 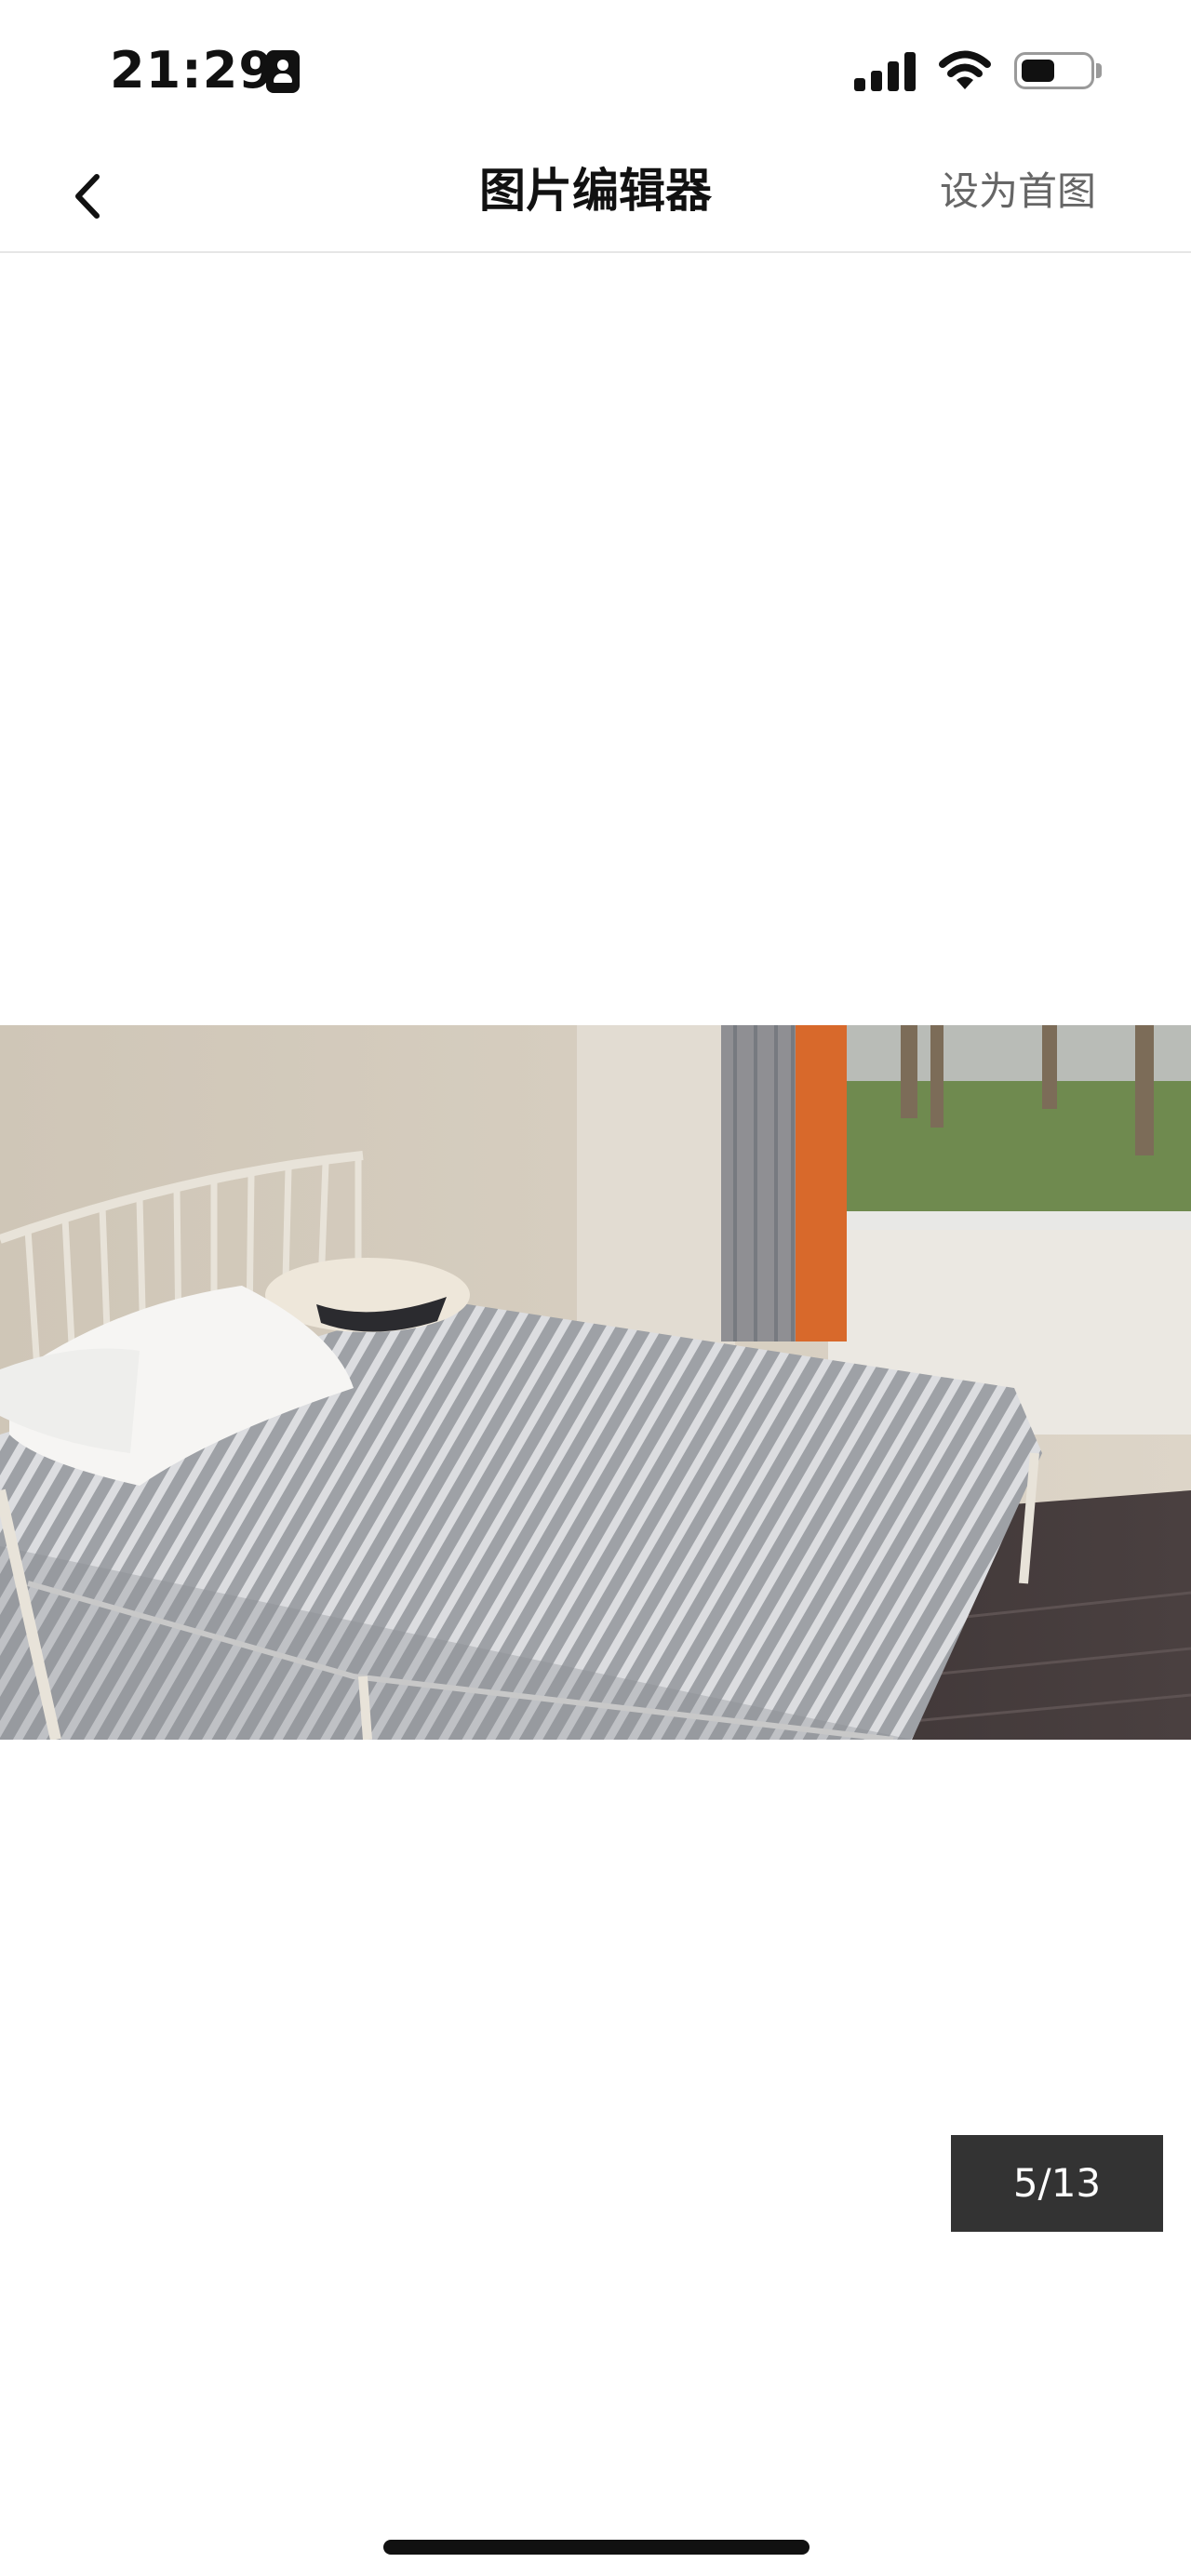 I want to click on back-button, so click(x=88, y=196).